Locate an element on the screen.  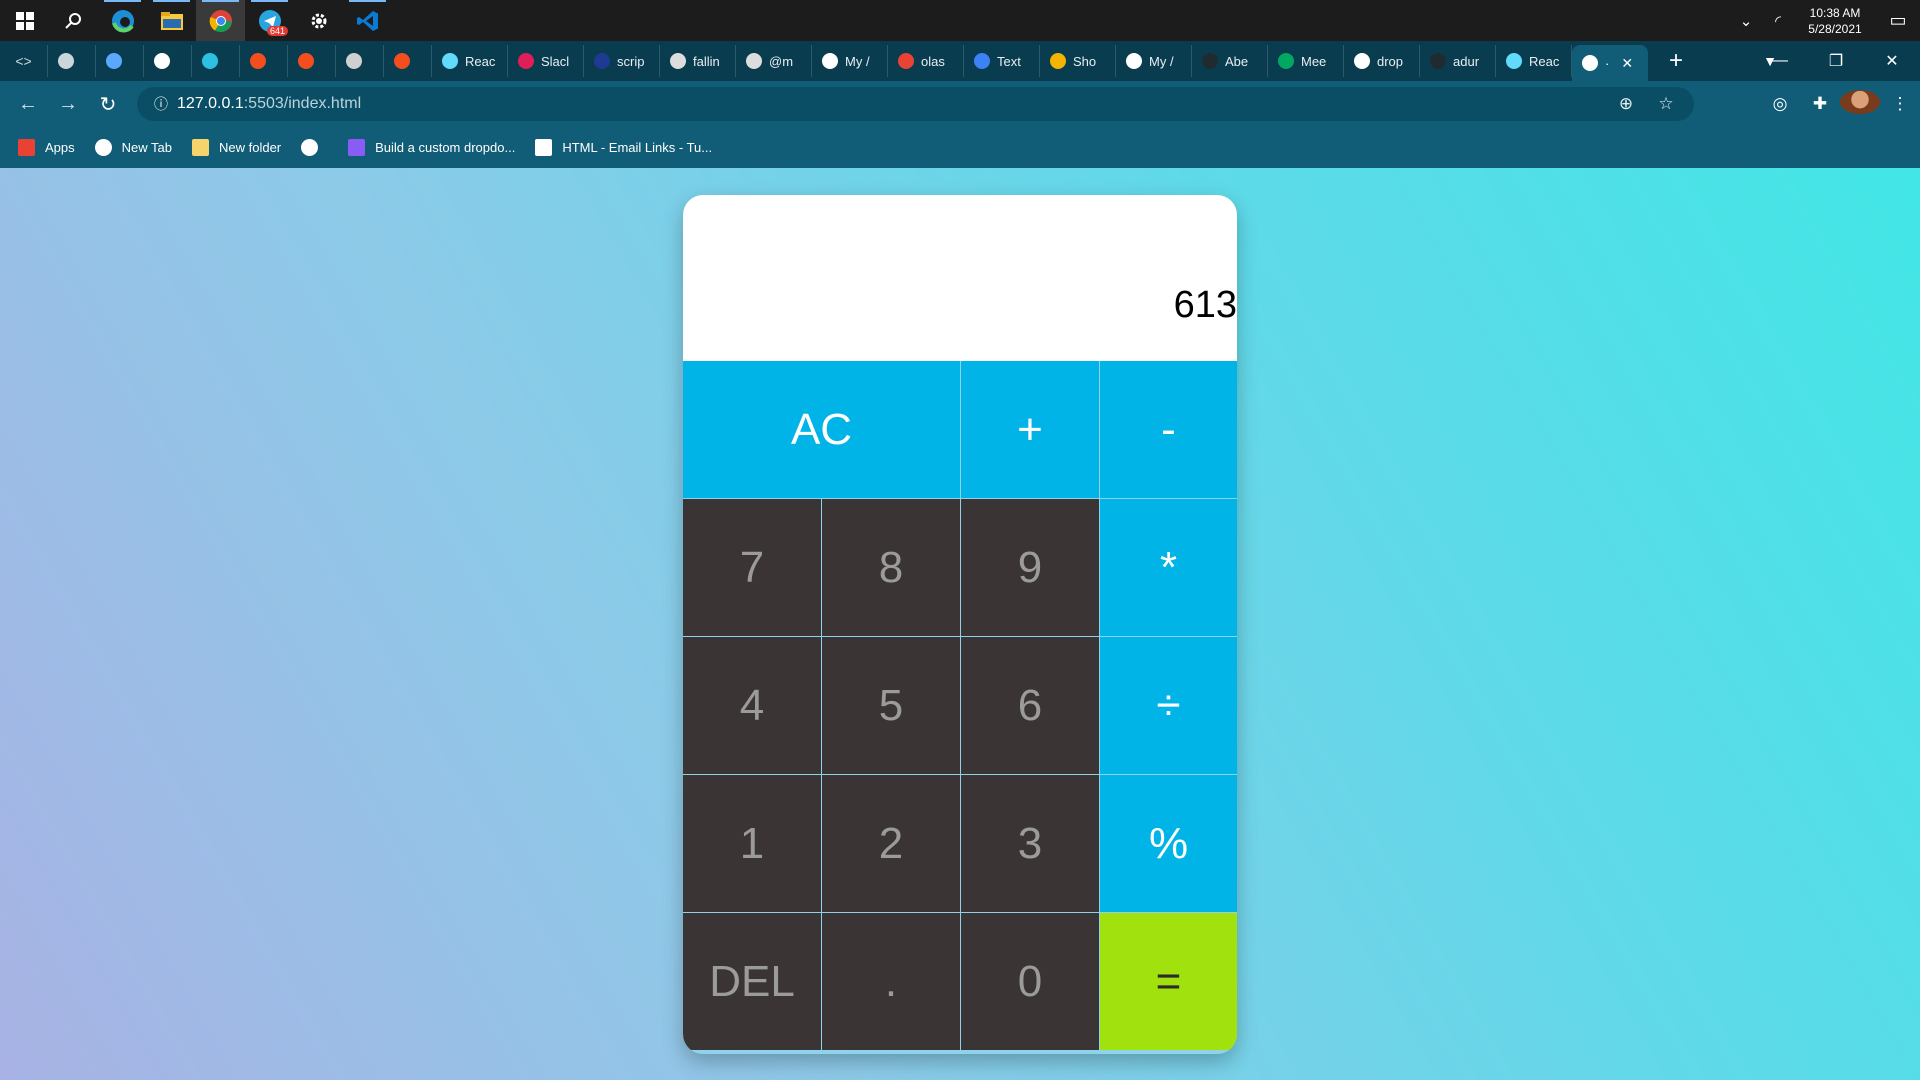
browser-tab: scrip is located at coordinates (622, 61).